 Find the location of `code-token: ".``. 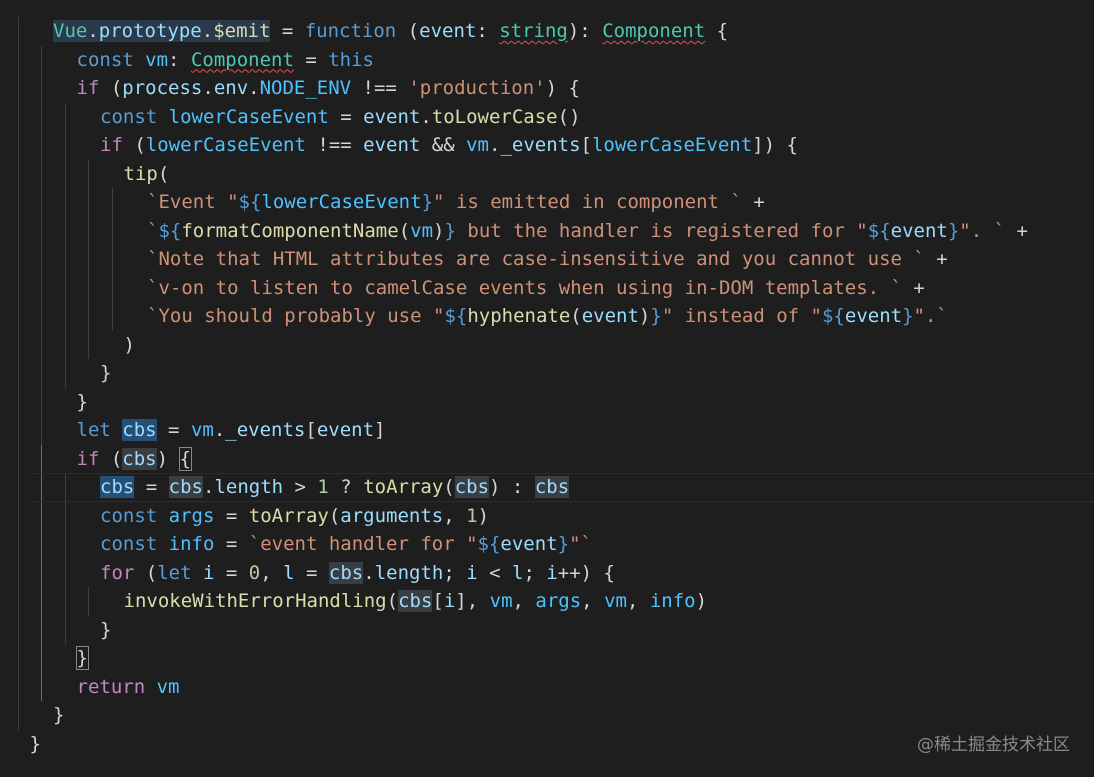

code-token: ".` is located at coordinates (930, 316).